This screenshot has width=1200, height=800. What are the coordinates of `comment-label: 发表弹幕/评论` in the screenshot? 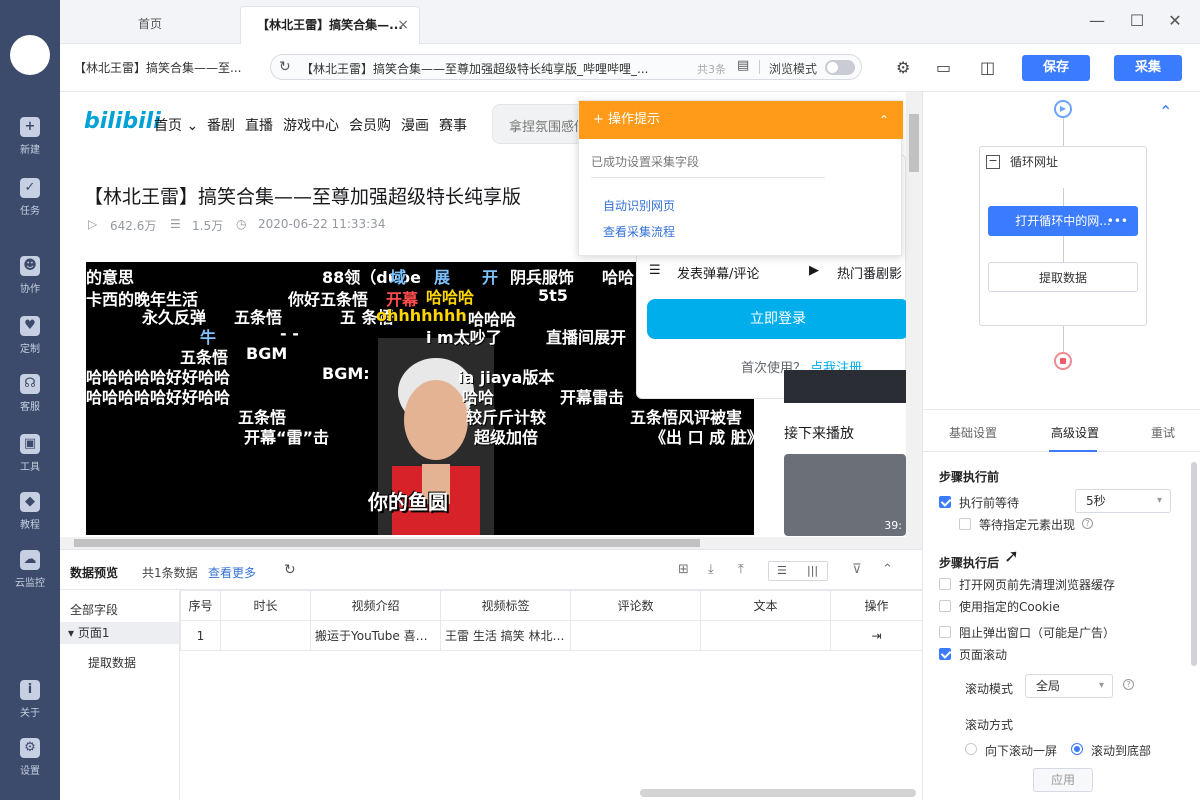 It's located at (718, 272).